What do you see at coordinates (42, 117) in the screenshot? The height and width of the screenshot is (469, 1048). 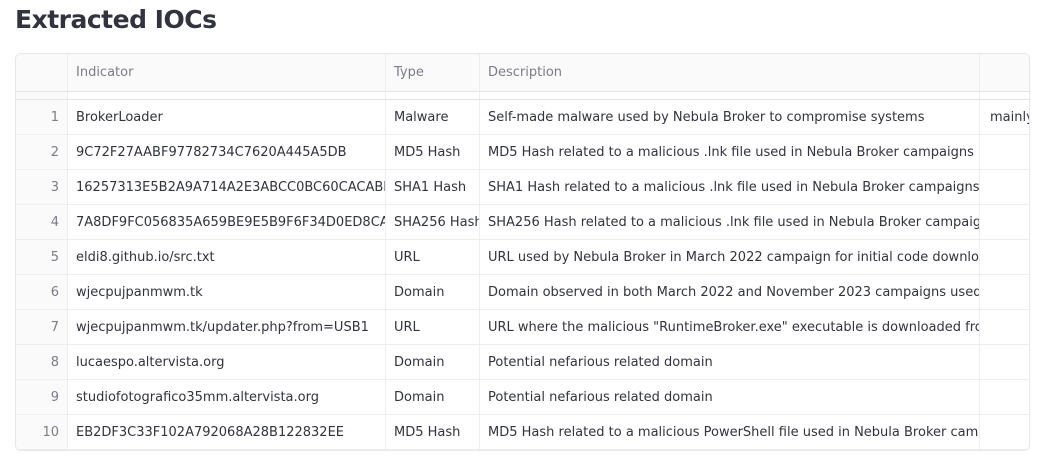 I see `row-index: 1` at bounding box center [42, 117].